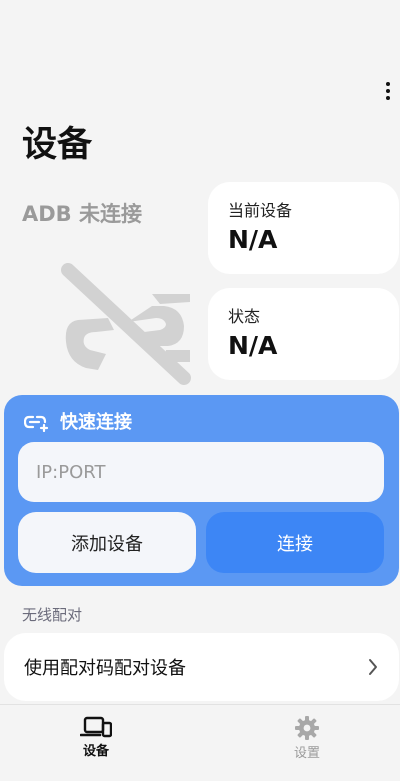 Image resolution: width=400 pixels, height=781 pixels. Describe the element at coordinates (303, 334) in the screenshot. I see `status-card: 状态 N/A` at that location.